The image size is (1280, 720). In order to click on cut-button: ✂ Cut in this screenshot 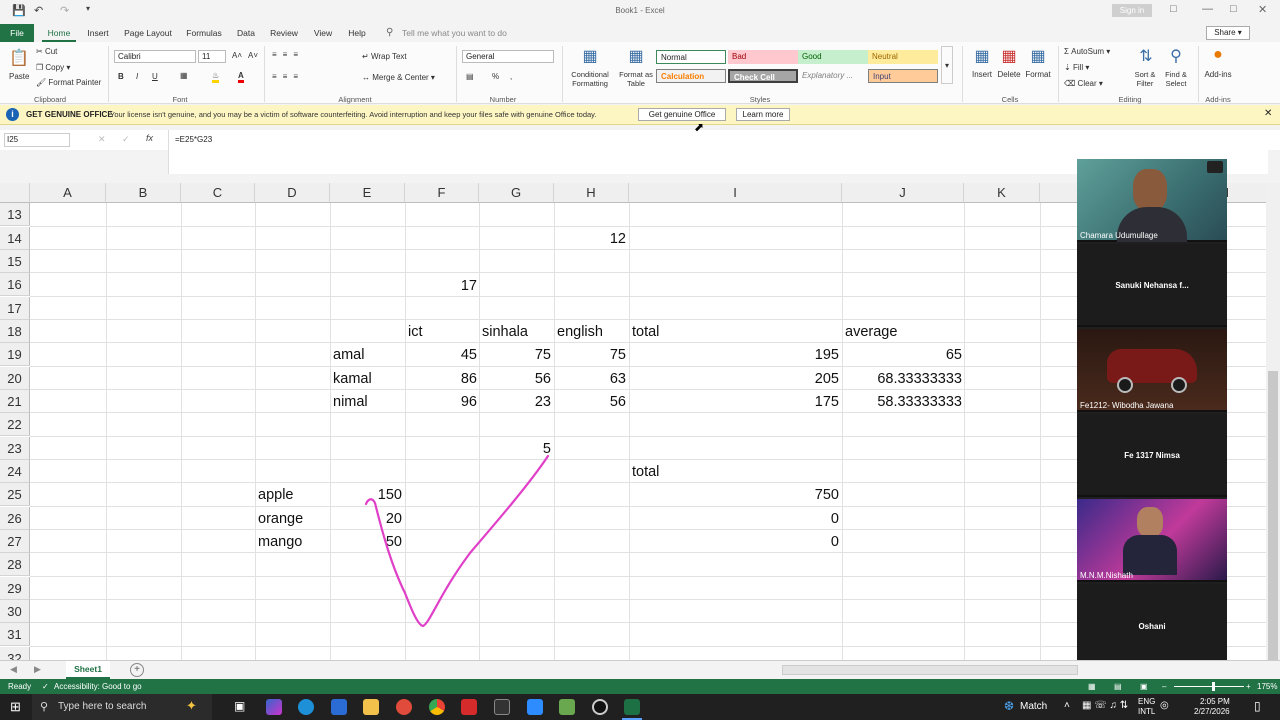, I will do `click(46, 51)`.